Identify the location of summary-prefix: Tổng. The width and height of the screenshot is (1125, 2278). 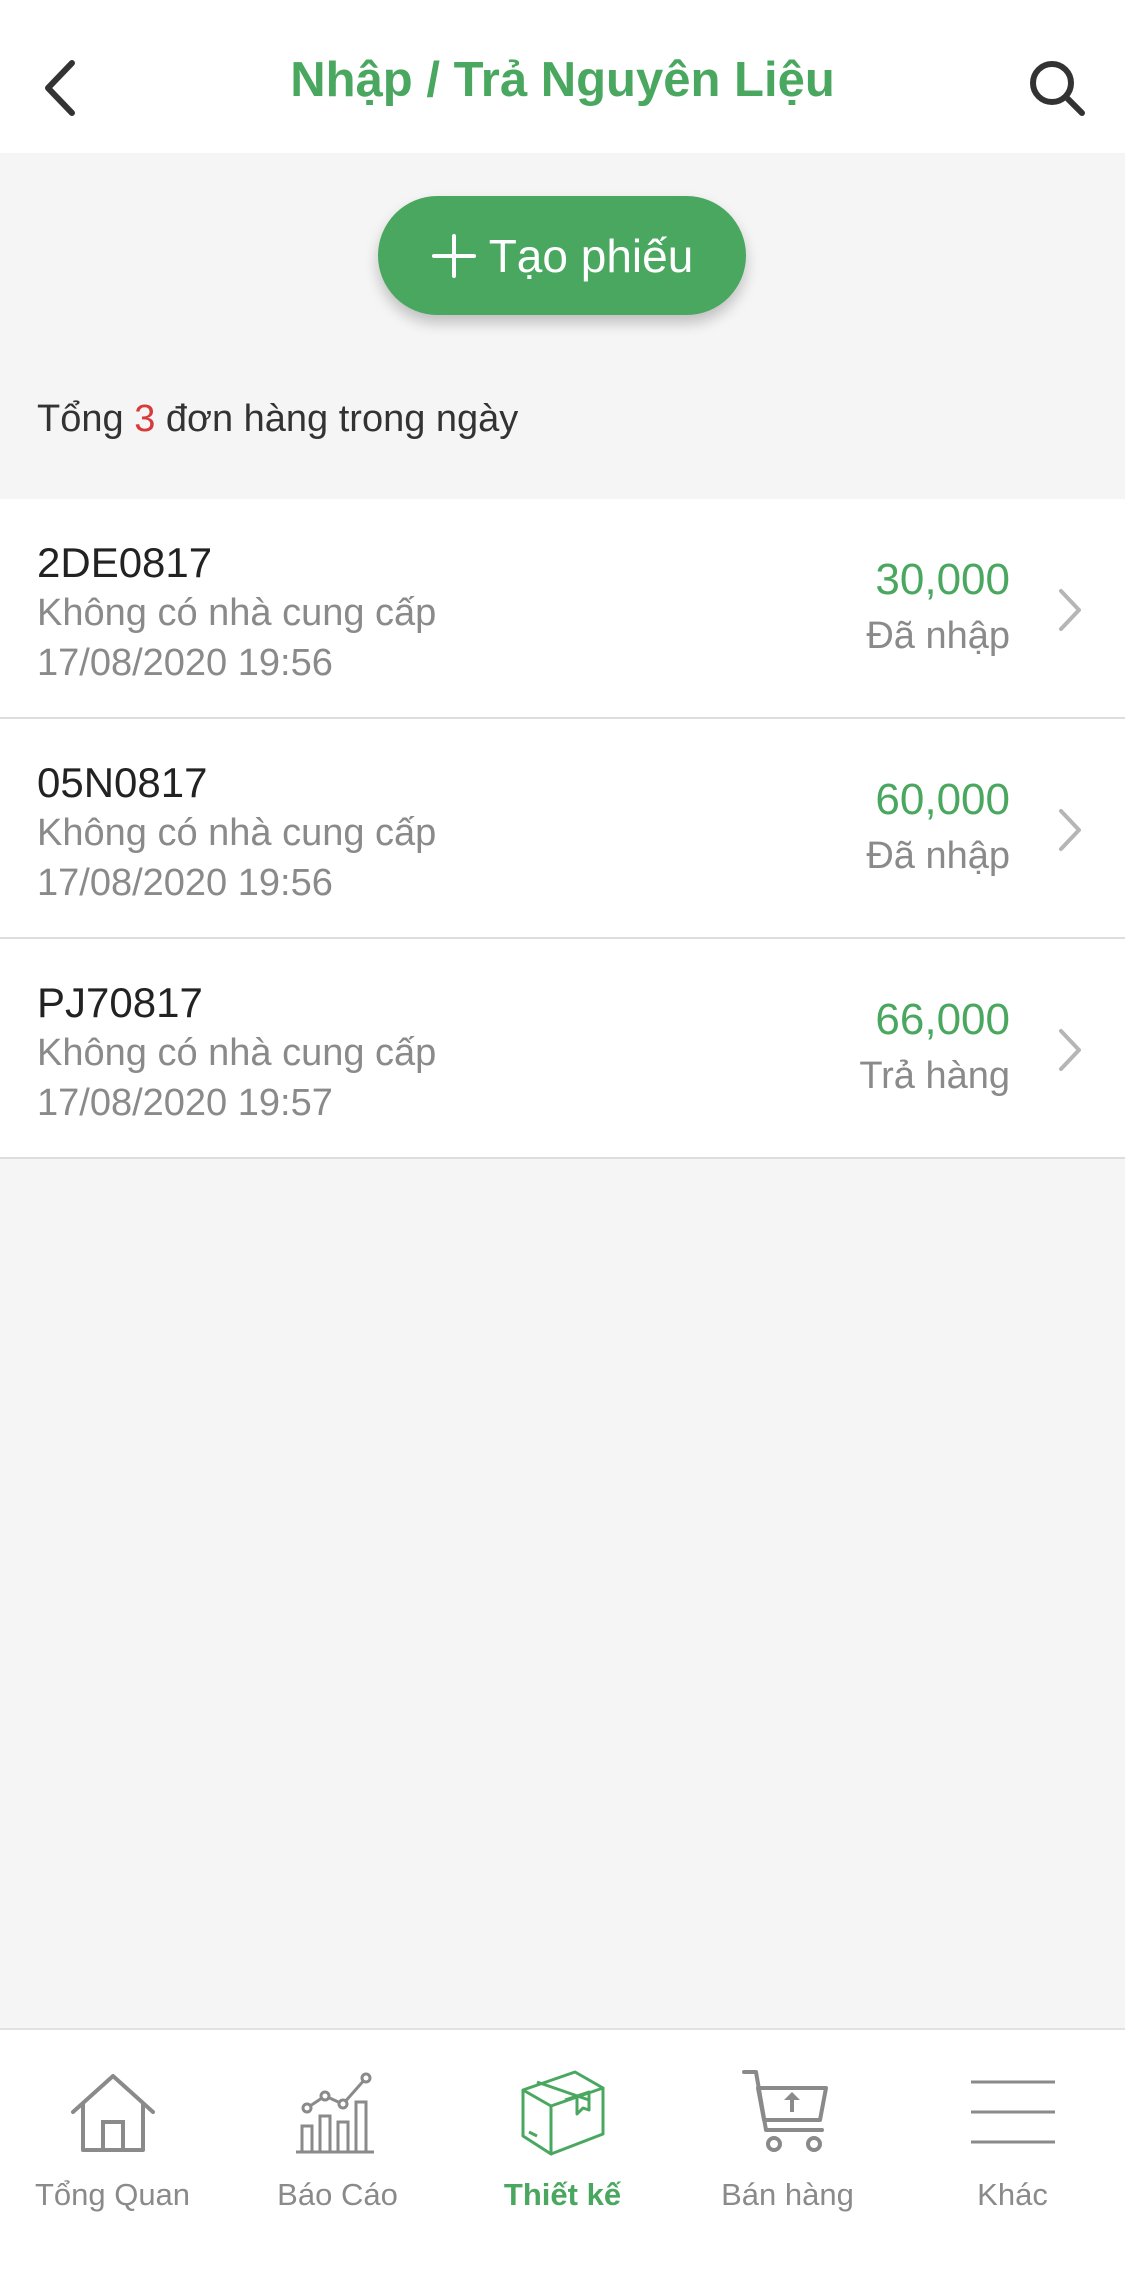
(80, 419).